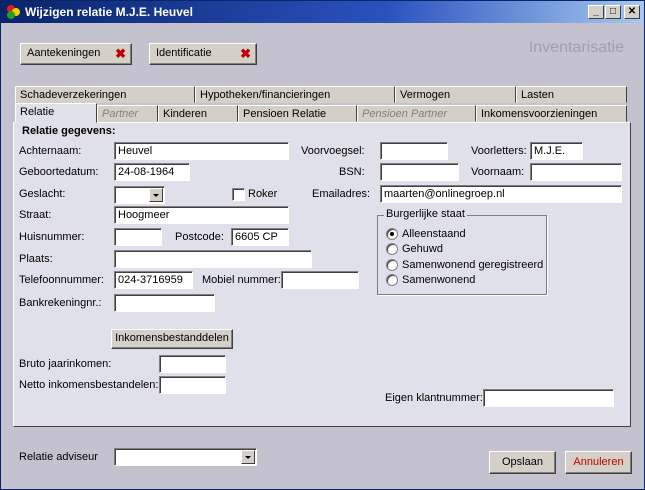 The height and width of the screenshot is (490, 645). What do you see at coordinates (152, 172) in the screenshot?
I see `geboortedatum-field: 24-08-1964` at bounding box center [152, 172].